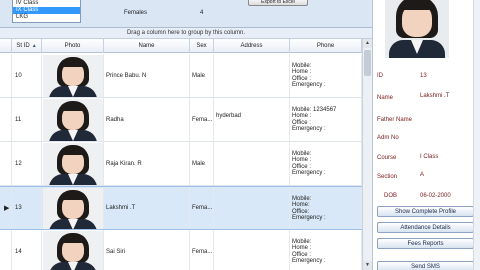  What do you see at coordinates (367, 43) in the screenshot?
I see `scroll-up-arrow-icon: ▲` at bounding box center [367, 43].